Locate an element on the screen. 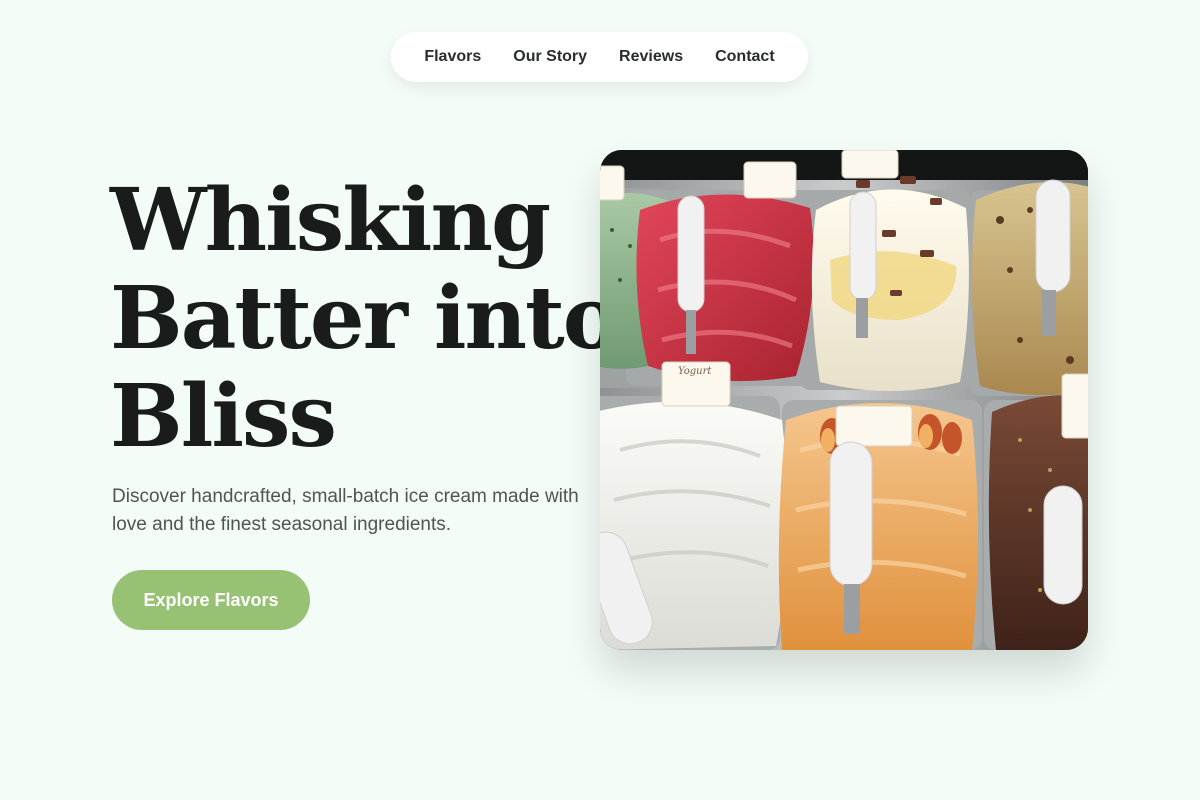  nav-link-reviews: Reviews is located at coordinates (651, 57).